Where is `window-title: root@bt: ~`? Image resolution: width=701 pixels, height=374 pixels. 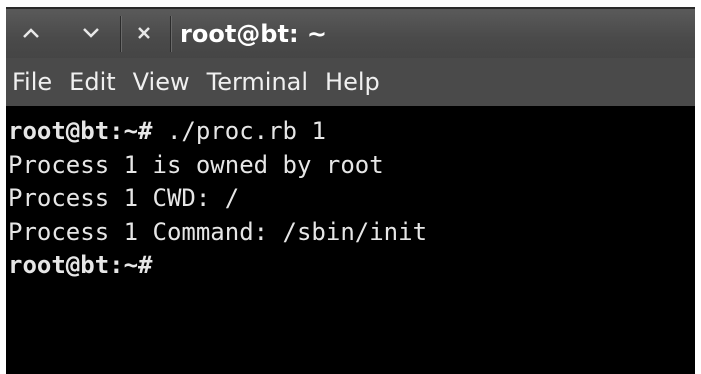
window-title: root@bt: ~ is located at coordinates (253, 34).